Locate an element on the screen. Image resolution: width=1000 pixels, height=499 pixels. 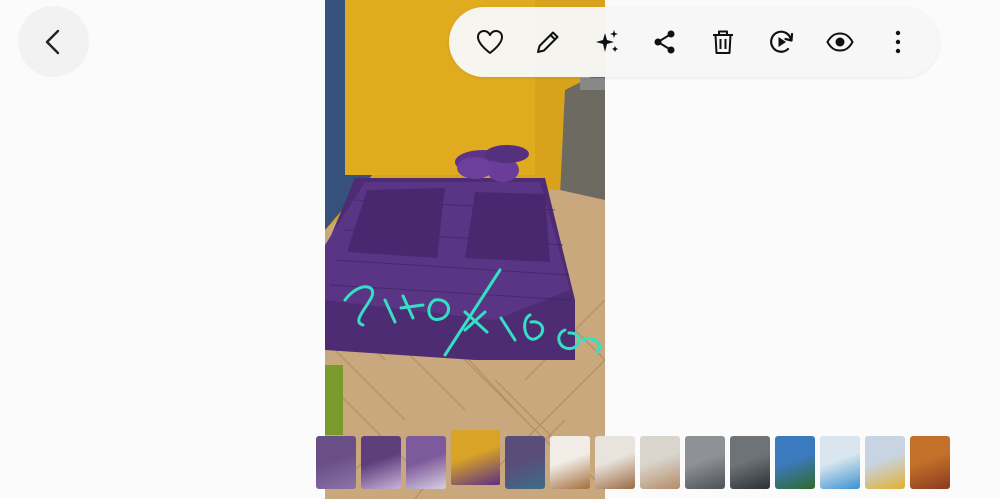
sparkles-icon is located at coordinates (606, 41).